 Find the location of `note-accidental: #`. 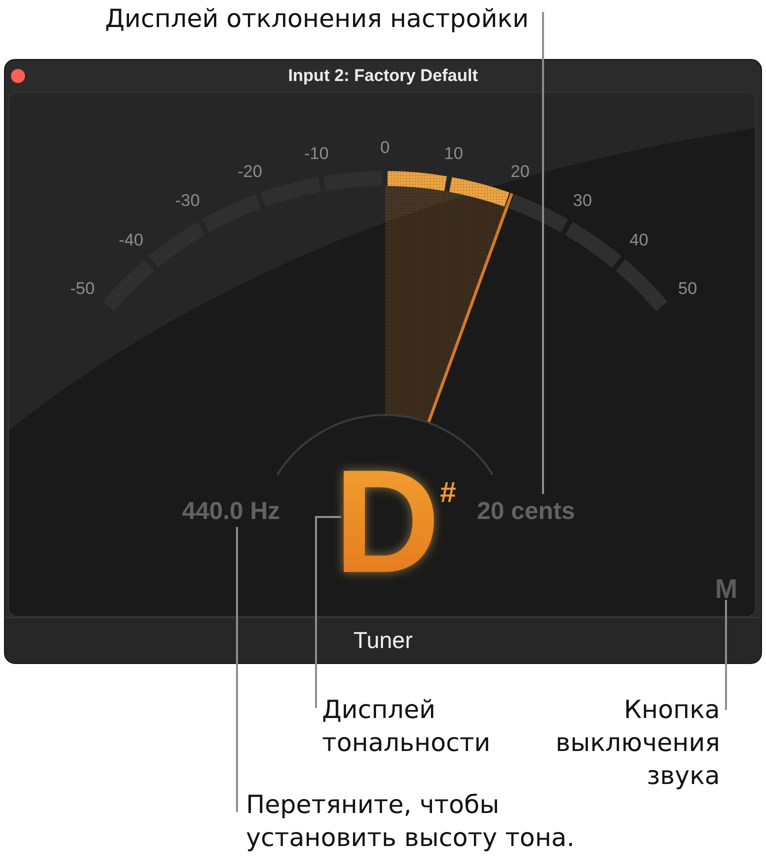

note-accidental: # is located at coordinates (448, 493).